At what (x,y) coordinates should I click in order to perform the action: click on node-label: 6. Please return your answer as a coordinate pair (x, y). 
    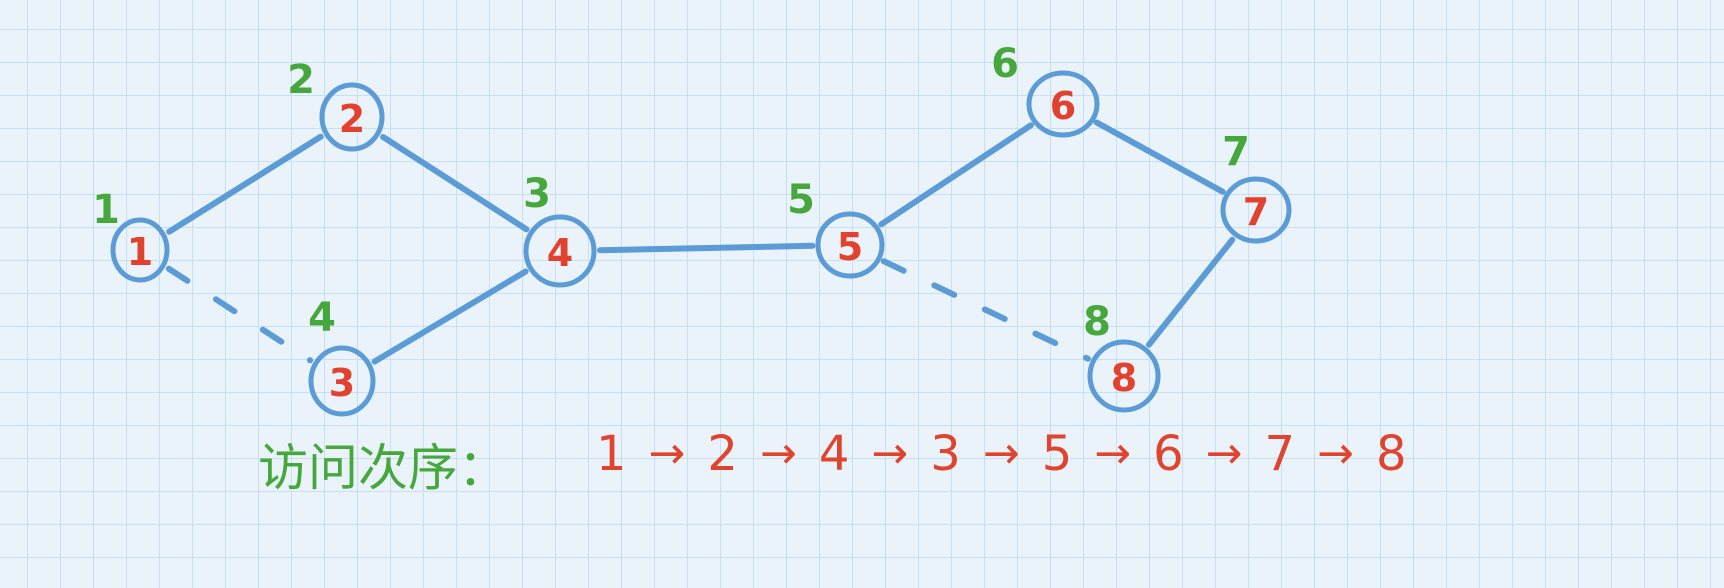
    Looking at the image, I should click on (1063, 106).